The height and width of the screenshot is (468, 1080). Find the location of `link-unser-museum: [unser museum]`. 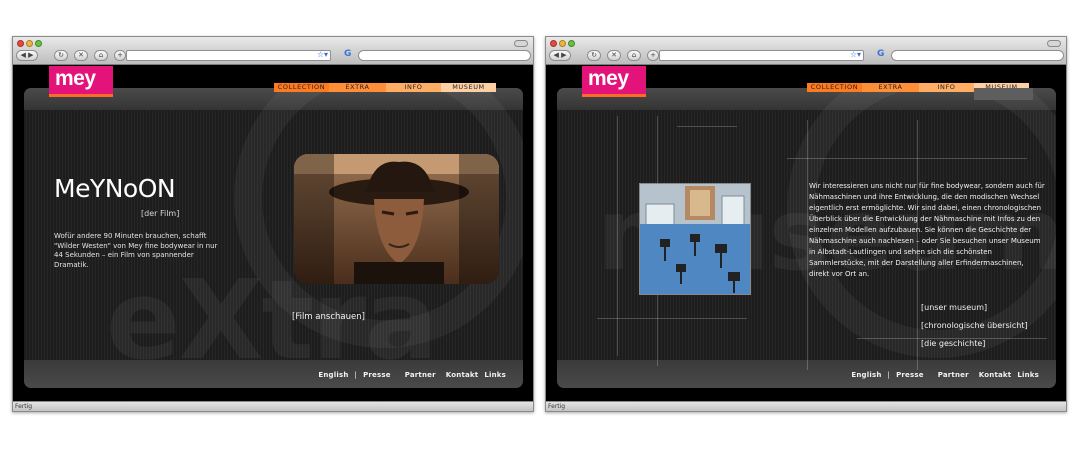

link-unser-museum: [unser museum] is located at coordinates (954, 307).